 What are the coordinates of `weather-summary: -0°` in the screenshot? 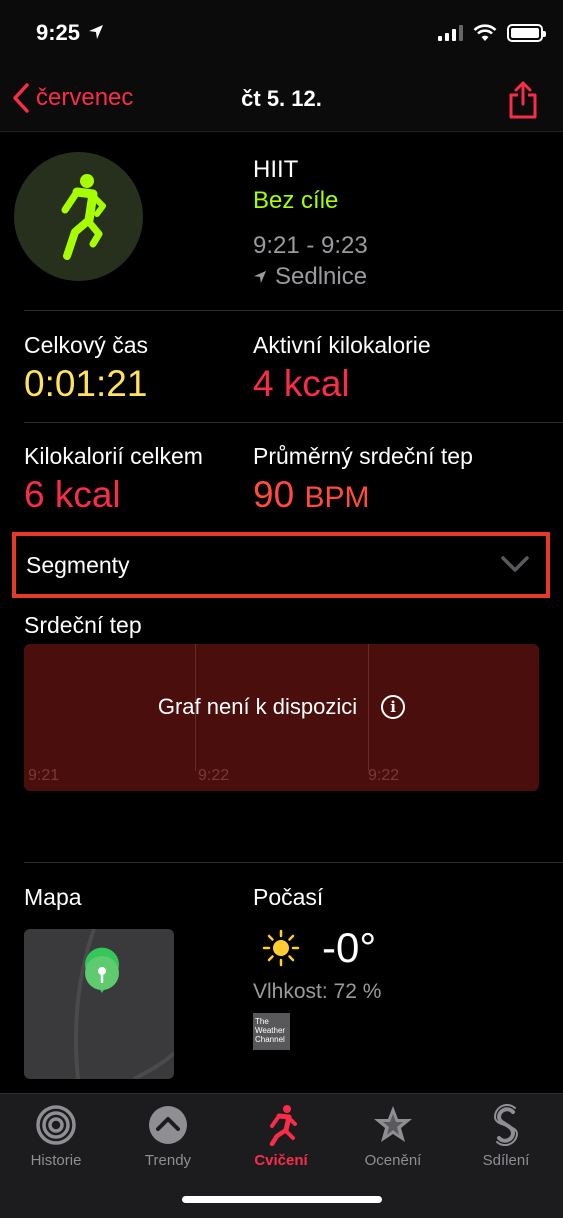 It's located at (319, 948).